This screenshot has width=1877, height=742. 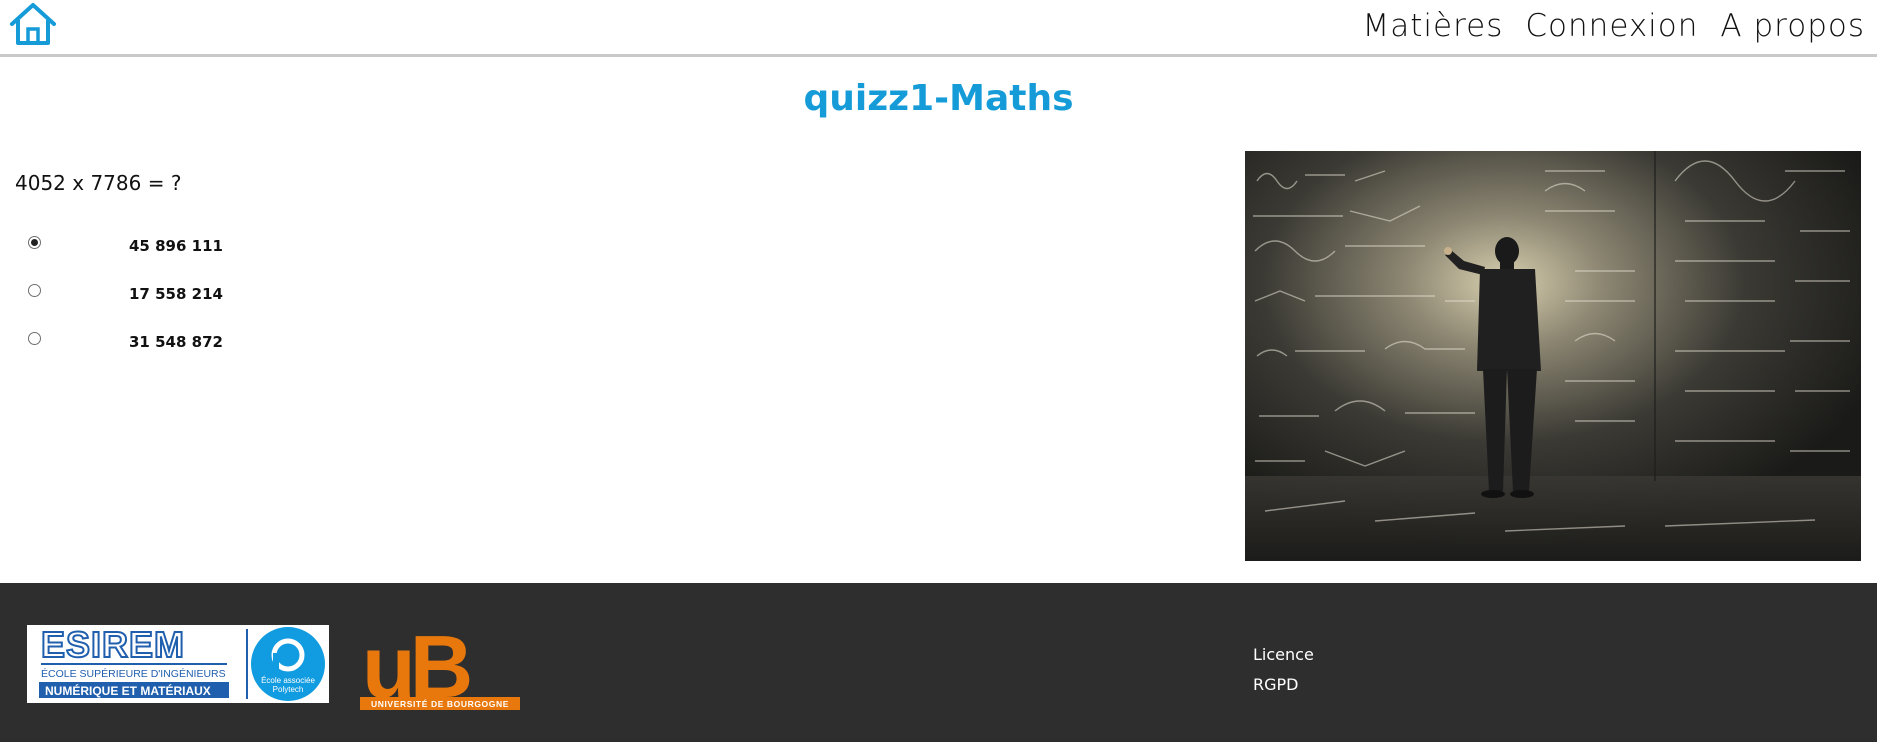 What do you see at coordinates (125, 342) in the screenshot?
I see `answer-option: 31 548 872` at bounding box center [125, 342].